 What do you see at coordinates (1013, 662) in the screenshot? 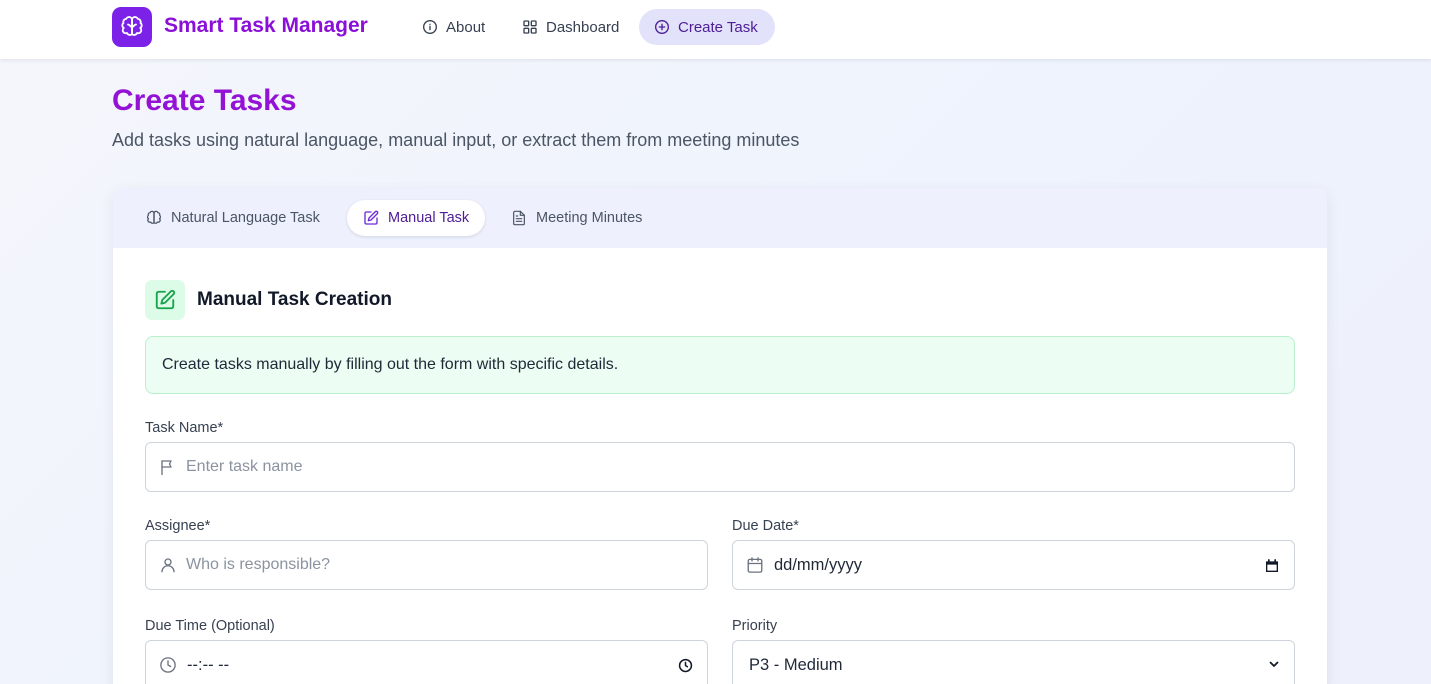
I see `priority-select: P3 - Medium` at bounding box center [1013, 662].